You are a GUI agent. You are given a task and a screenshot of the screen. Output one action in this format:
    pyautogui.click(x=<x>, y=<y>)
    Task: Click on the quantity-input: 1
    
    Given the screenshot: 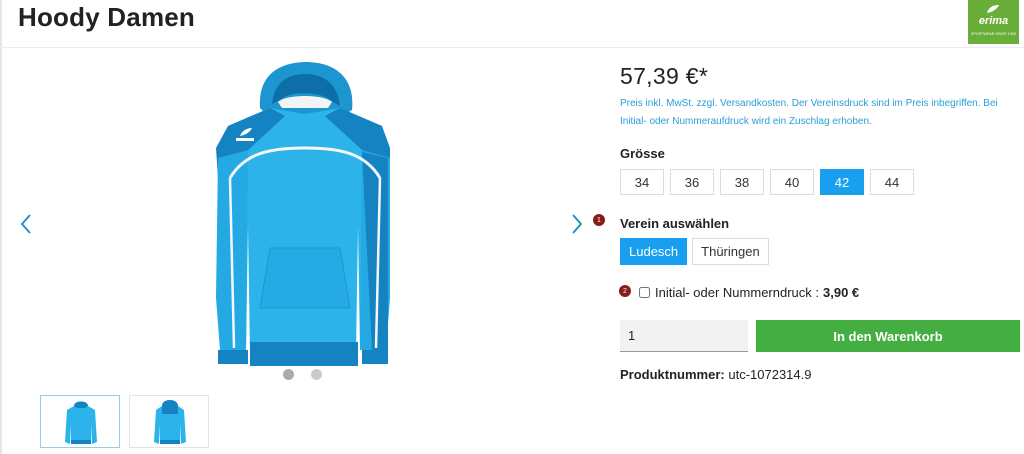 What is the action you would take?
    pyautogui.click(x=684, y=336)
    